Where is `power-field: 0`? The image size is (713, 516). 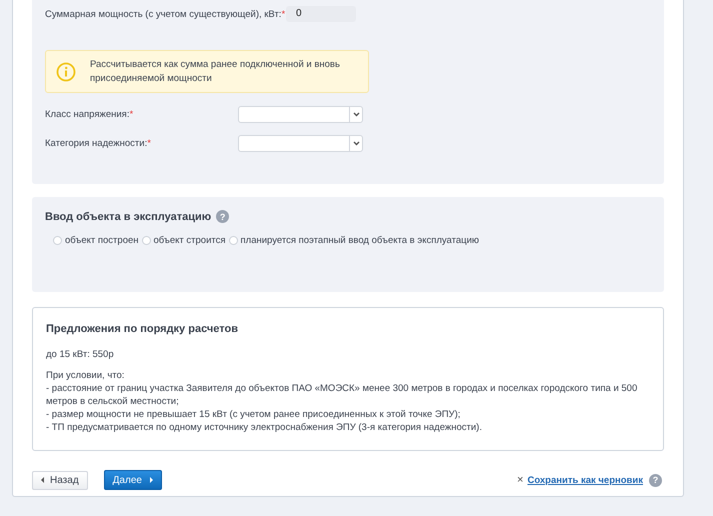
power-field: 0 is located at coordinates (321, 14).